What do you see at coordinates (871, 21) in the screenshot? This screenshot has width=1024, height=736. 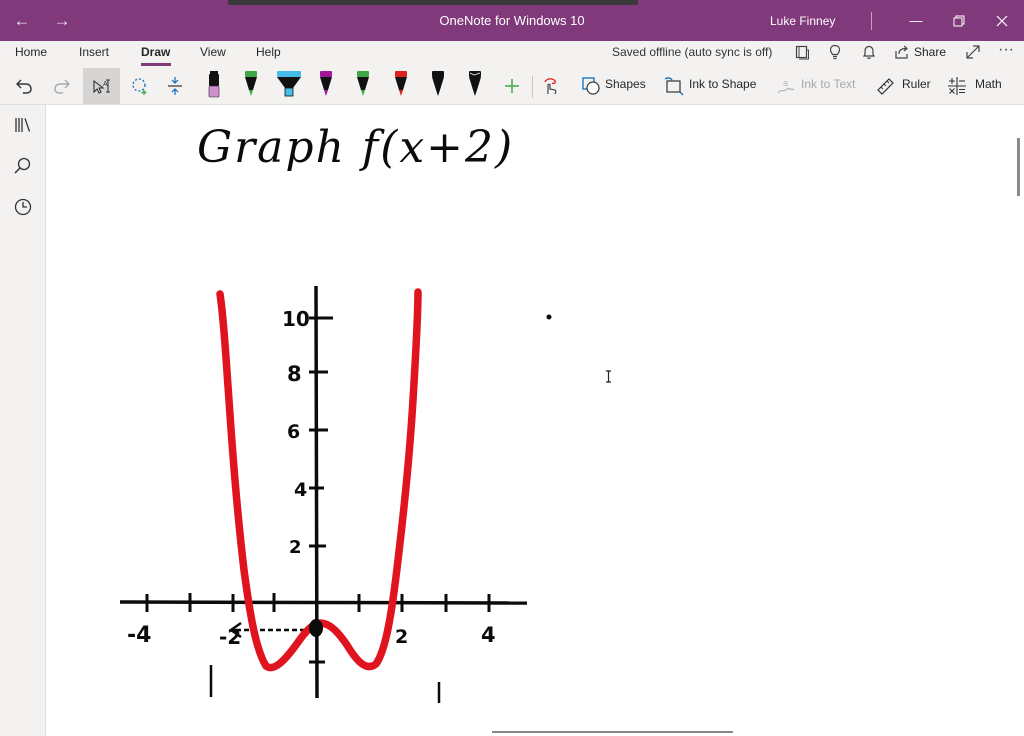 I see `title-separator` at bounding box center [871, 21].